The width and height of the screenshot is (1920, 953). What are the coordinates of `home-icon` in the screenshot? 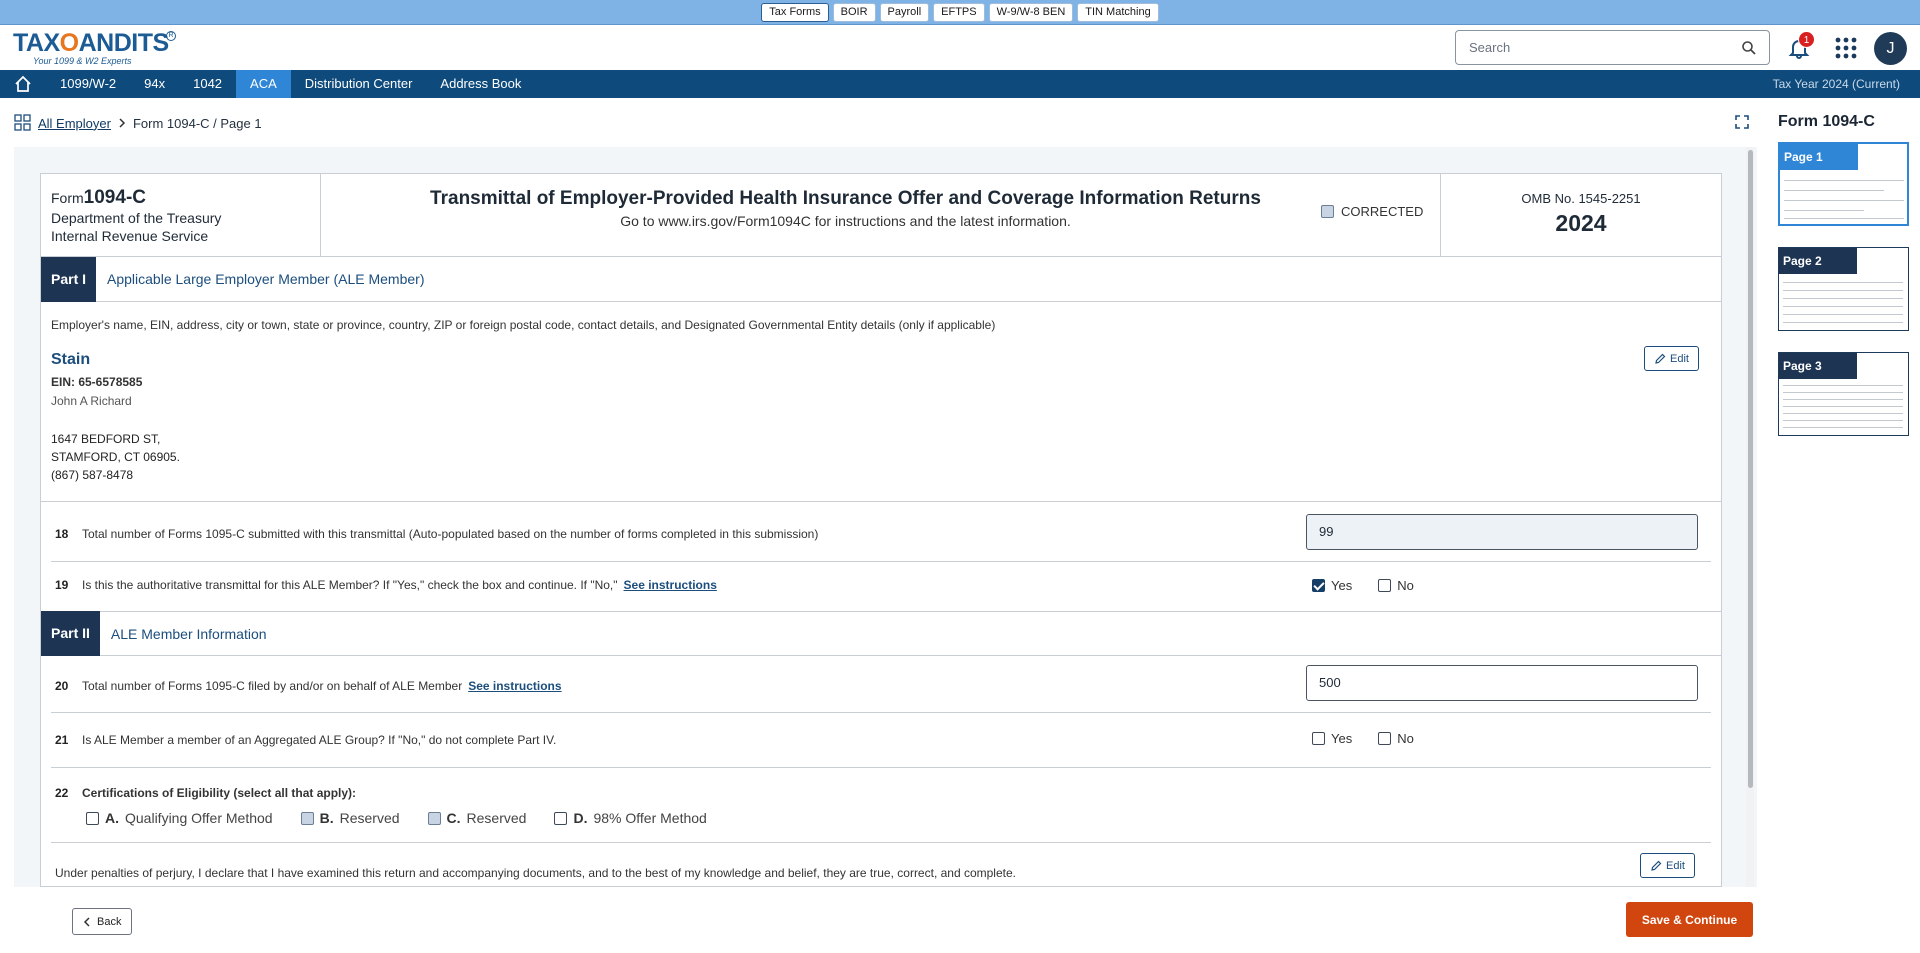 It's located at (23, 83).